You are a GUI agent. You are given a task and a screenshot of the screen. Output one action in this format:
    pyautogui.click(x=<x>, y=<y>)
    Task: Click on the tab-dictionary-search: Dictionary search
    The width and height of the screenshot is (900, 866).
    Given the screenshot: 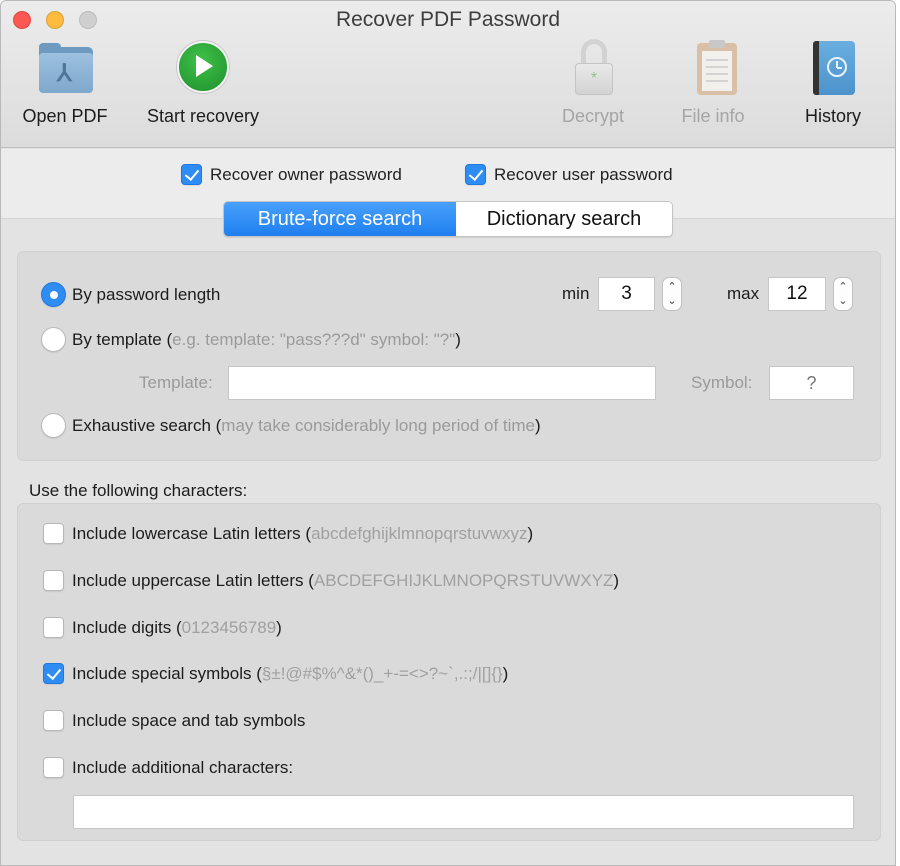 What is the action you would take?
    pyautogui.click(x=564, y=219)
    